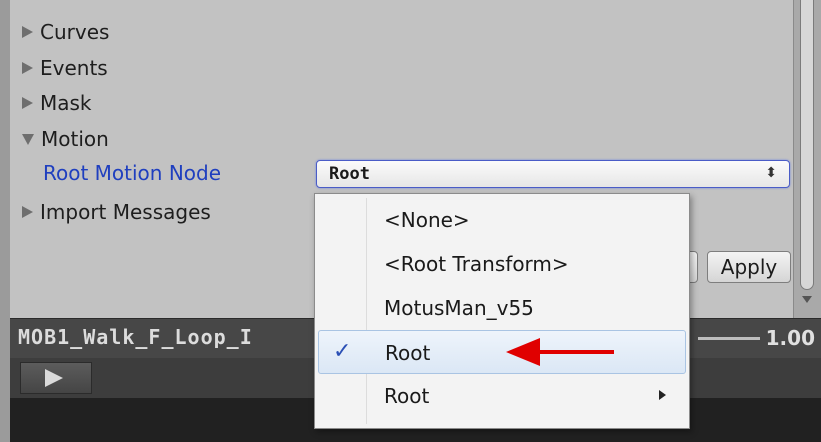  I want to click on dropdown-item-label: MotusMan_v55, so click(459, 308).